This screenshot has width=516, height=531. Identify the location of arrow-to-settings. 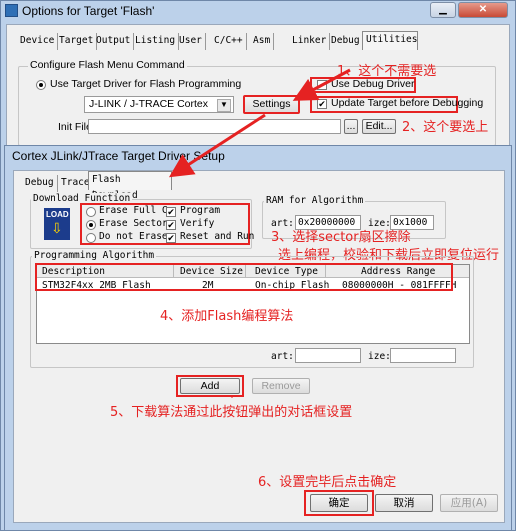
(321, 84).